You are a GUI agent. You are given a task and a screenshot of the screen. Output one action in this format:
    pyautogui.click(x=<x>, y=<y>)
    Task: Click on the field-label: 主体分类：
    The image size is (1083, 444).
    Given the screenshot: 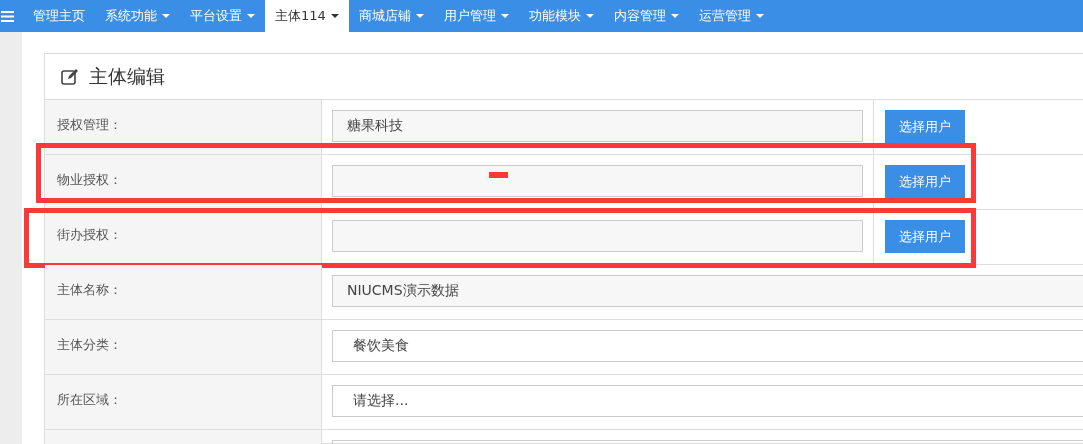 What is the action you would take?
    pyautogui.click(x=89, y=344)
    